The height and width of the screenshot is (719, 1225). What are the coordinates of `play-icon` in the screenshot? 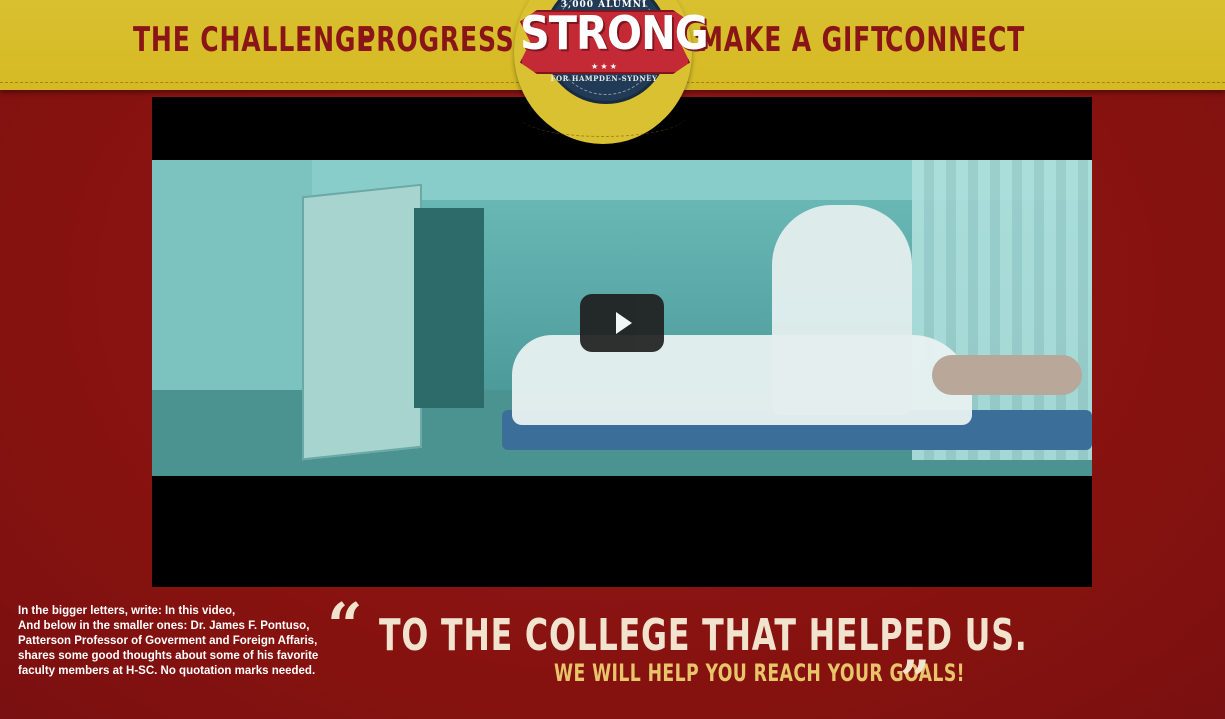 It's located at (624, 323).